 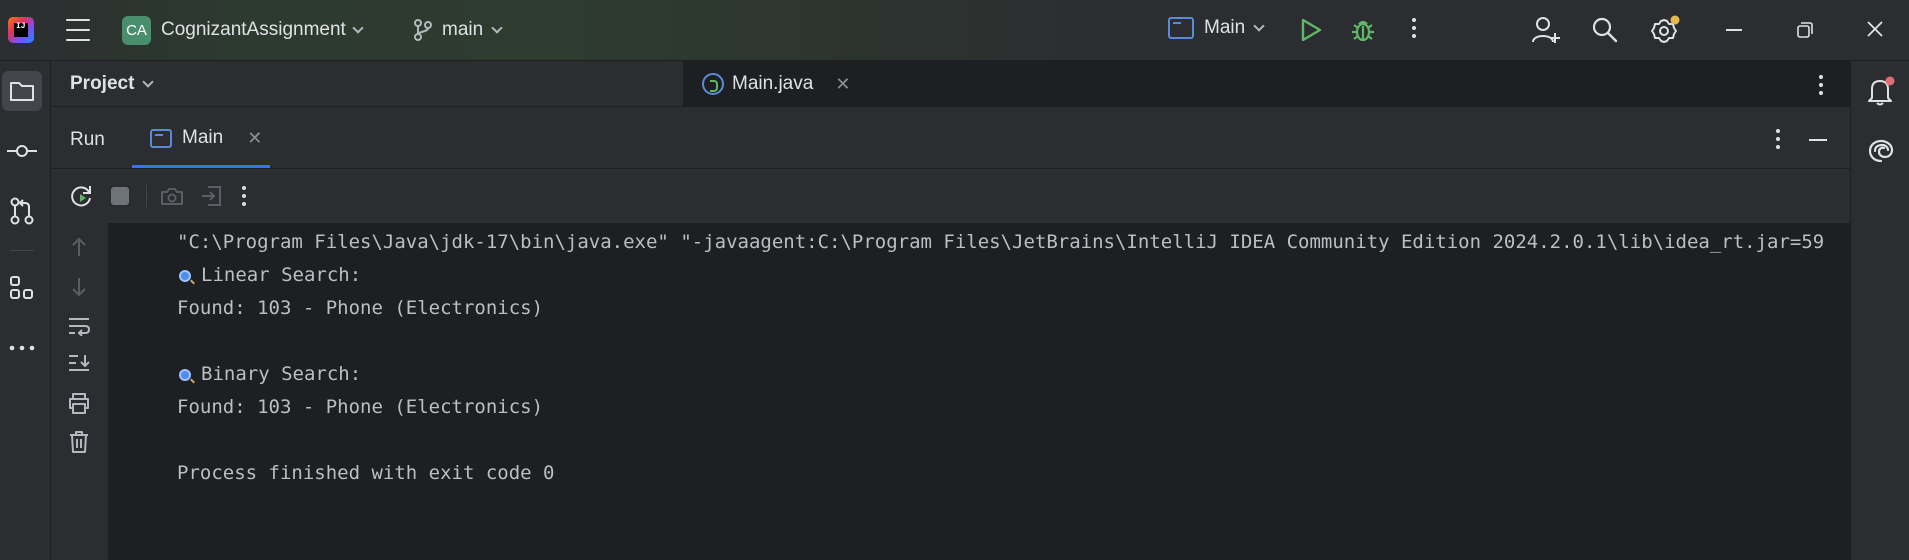 What do you see at coordinates (954, 30) in the screenshot?
I see `title-bar: IJ CA CognizantAssignment main Main` at bounding box center [954, 30].